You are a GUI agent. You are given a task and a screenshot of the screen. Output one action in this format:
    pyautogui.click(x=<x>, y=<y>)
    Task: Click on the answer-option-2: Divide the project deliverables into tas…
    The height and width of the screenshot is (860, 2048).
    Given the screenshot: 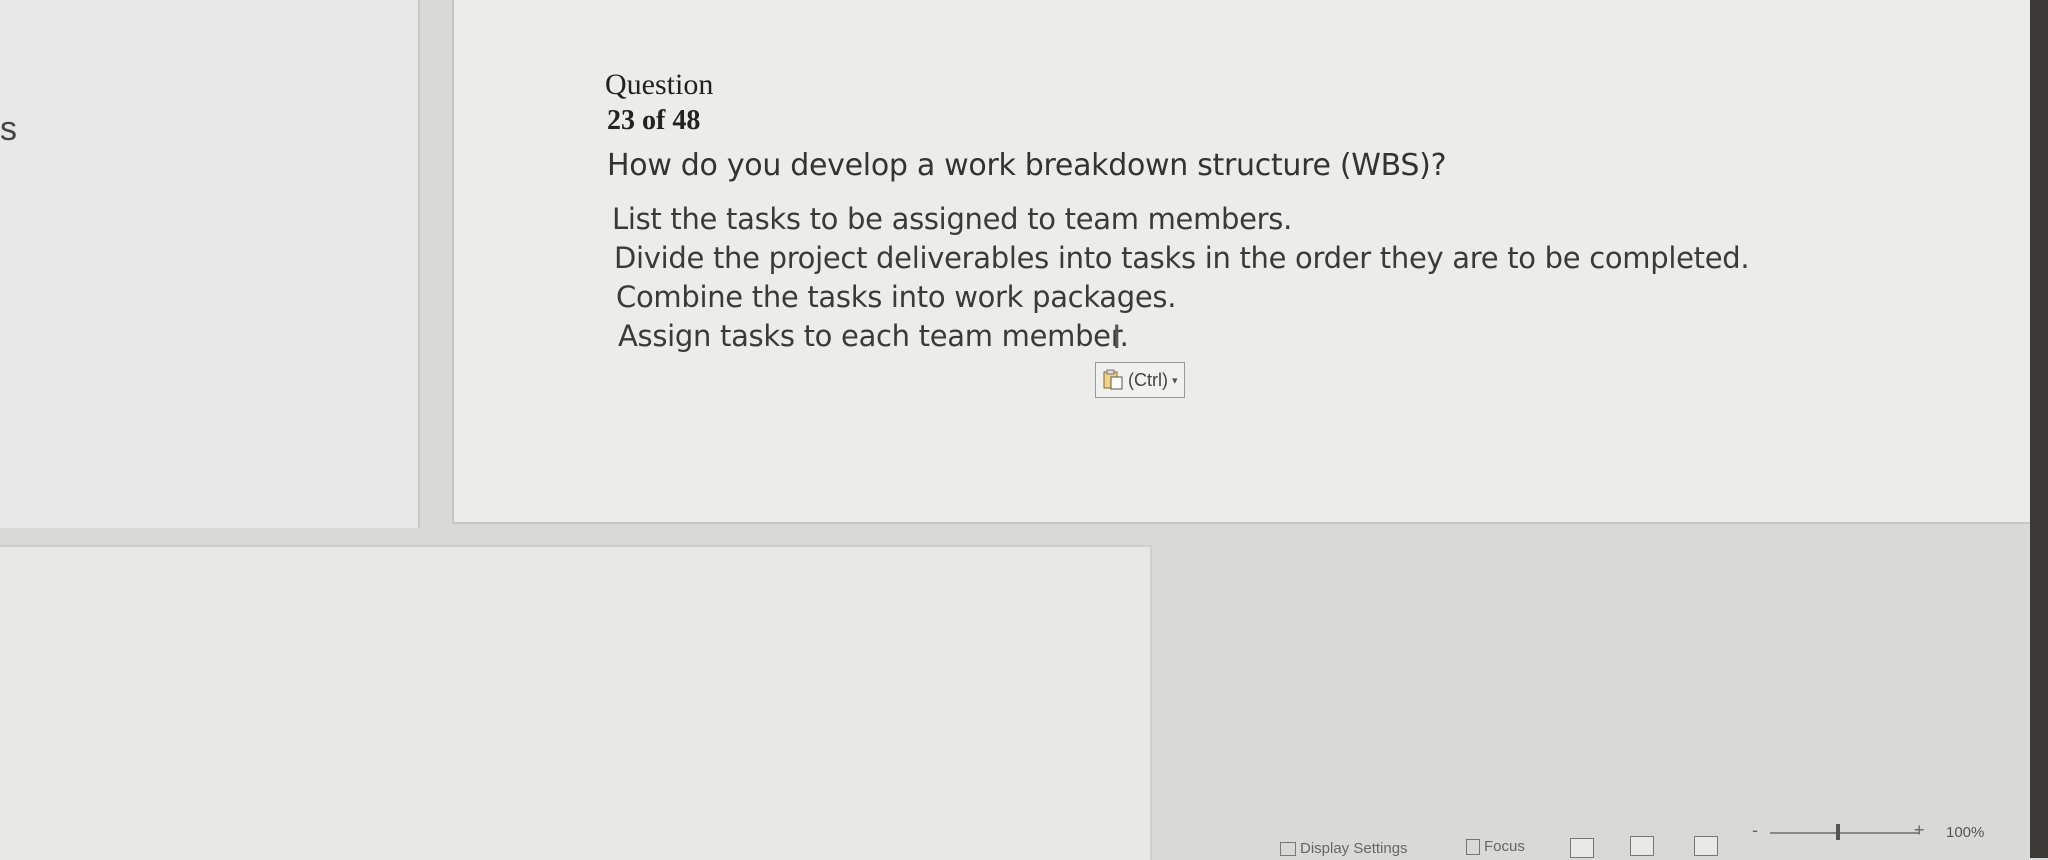 What is the action you would take?
    pyautogui.click(x=1182, y=258)
    